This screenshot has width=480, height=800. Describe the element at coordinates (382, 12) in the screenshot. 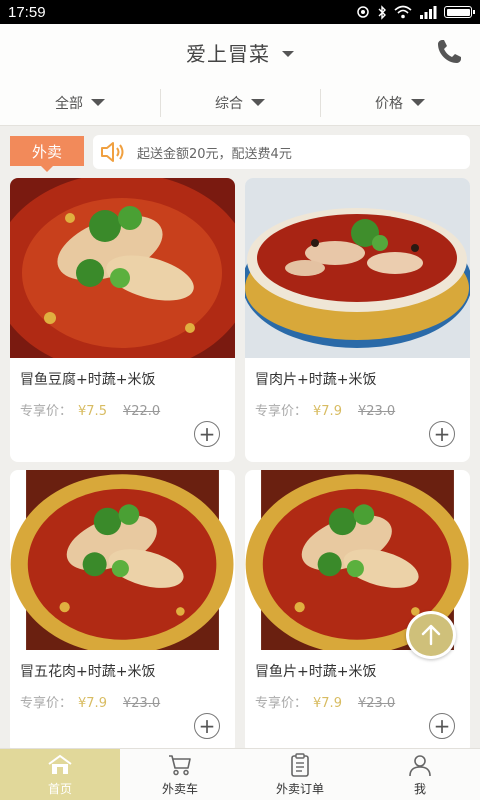

I see `bluetooth-icon` at that location.